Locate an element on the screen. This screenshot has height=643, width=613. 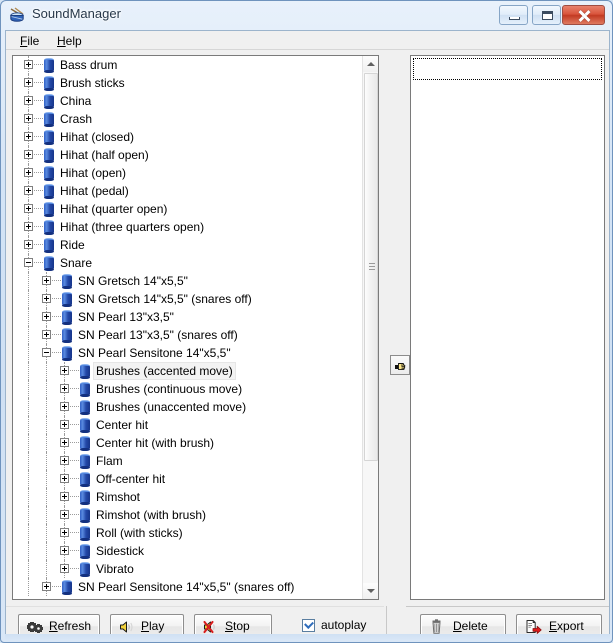
tree-node: Brushes (continuous move) is located at coordinates (188, 389).